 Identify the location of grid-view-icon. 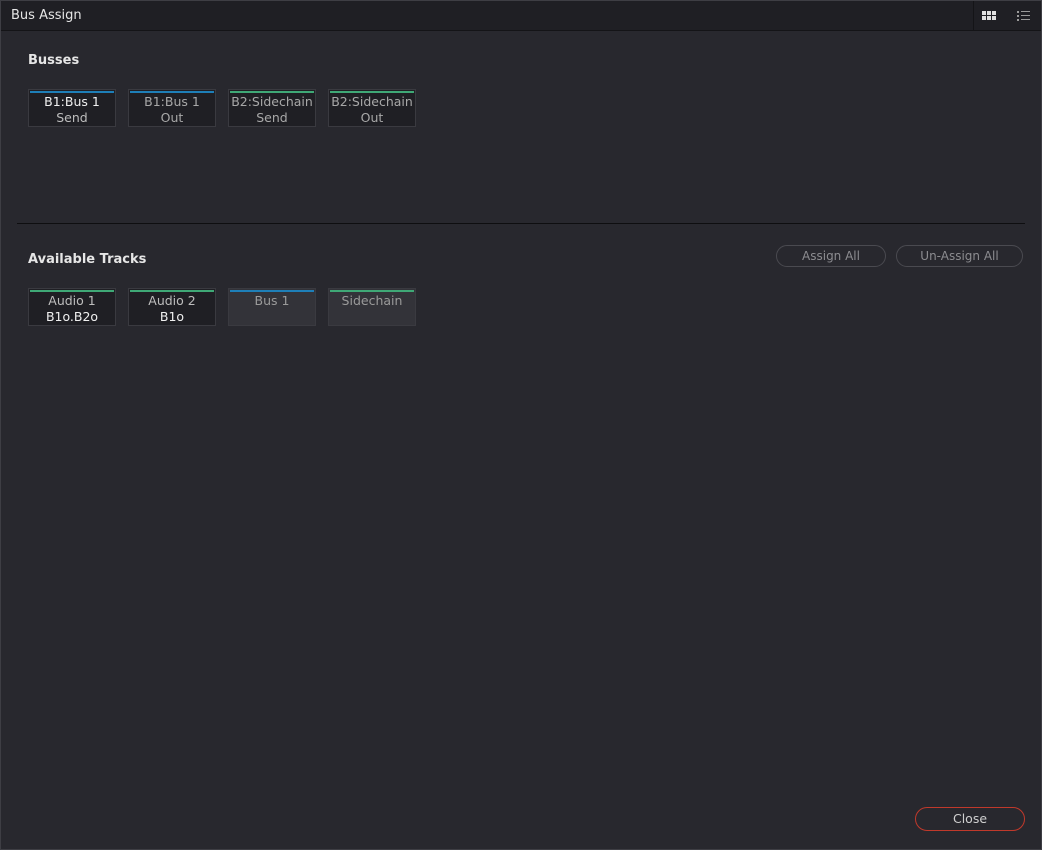
(989, 15).